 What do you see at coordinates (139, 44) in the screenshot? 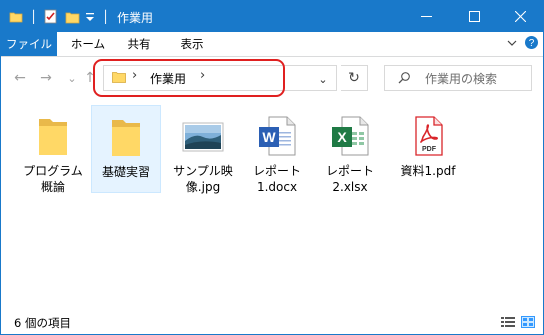
I see `tab-share: 共有` at bounding box center [139, 44].